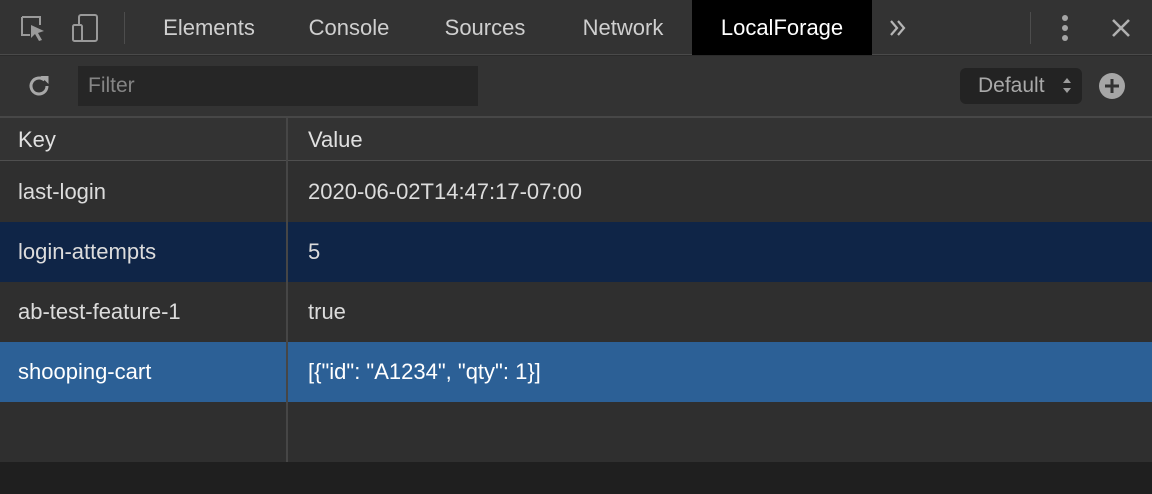 Image resolution: width=1152 pixels, height=494 pixels. I want to click on table-header: Key Value, so click(576, 139).